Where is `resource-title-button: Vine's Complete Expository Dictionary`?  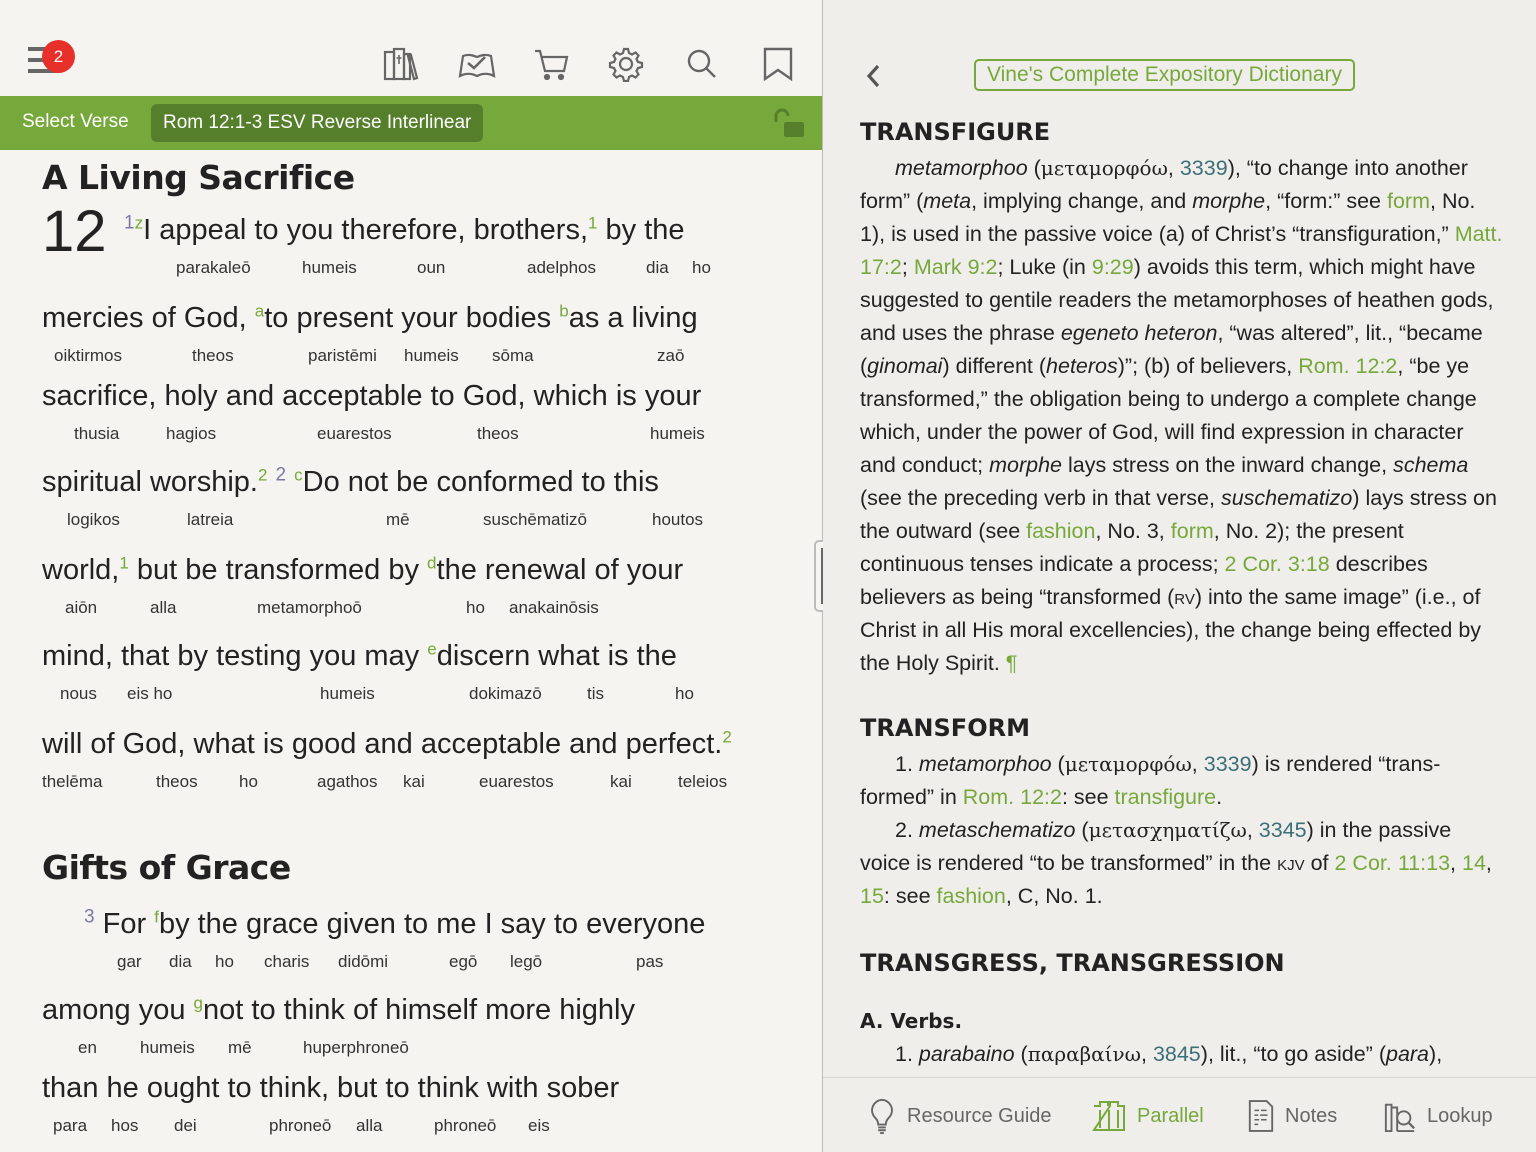 resource-title-button: Vine's Complete Expository Dictionary is located at coordinates (1164, 75).